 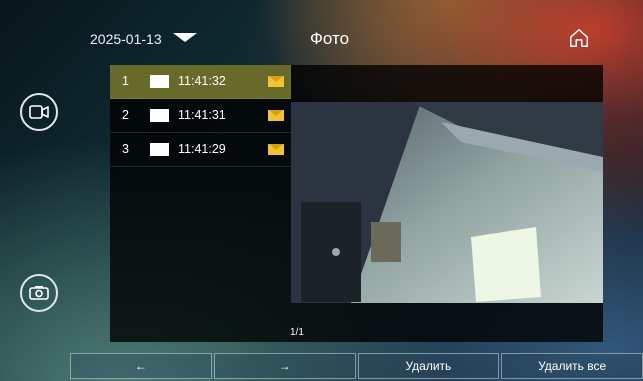 I want to click on item-time: 11:41:31, so click(x=202, y=115).